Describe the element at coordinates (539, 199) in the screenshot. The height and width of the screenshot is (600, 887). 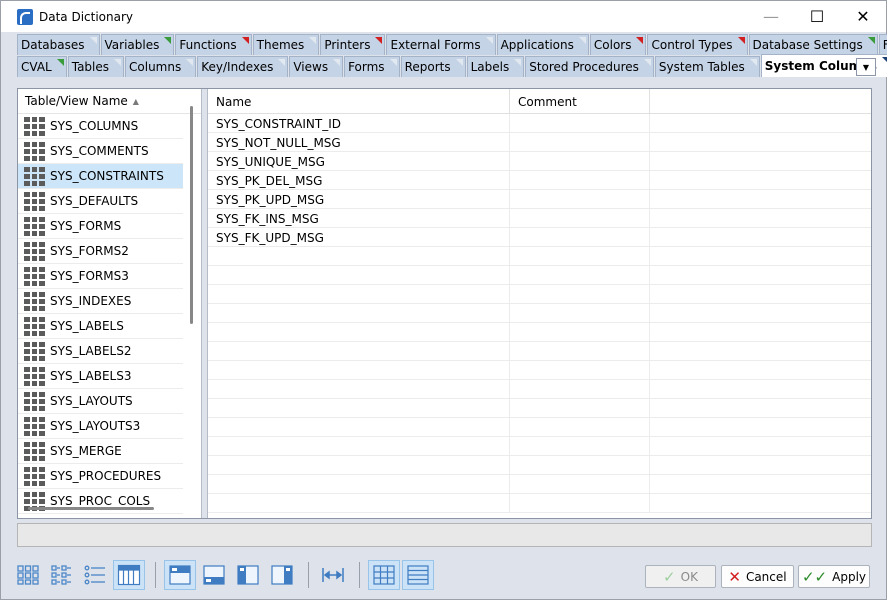
I see `table-row: SYS_PK_UPD_MSG` at that location.